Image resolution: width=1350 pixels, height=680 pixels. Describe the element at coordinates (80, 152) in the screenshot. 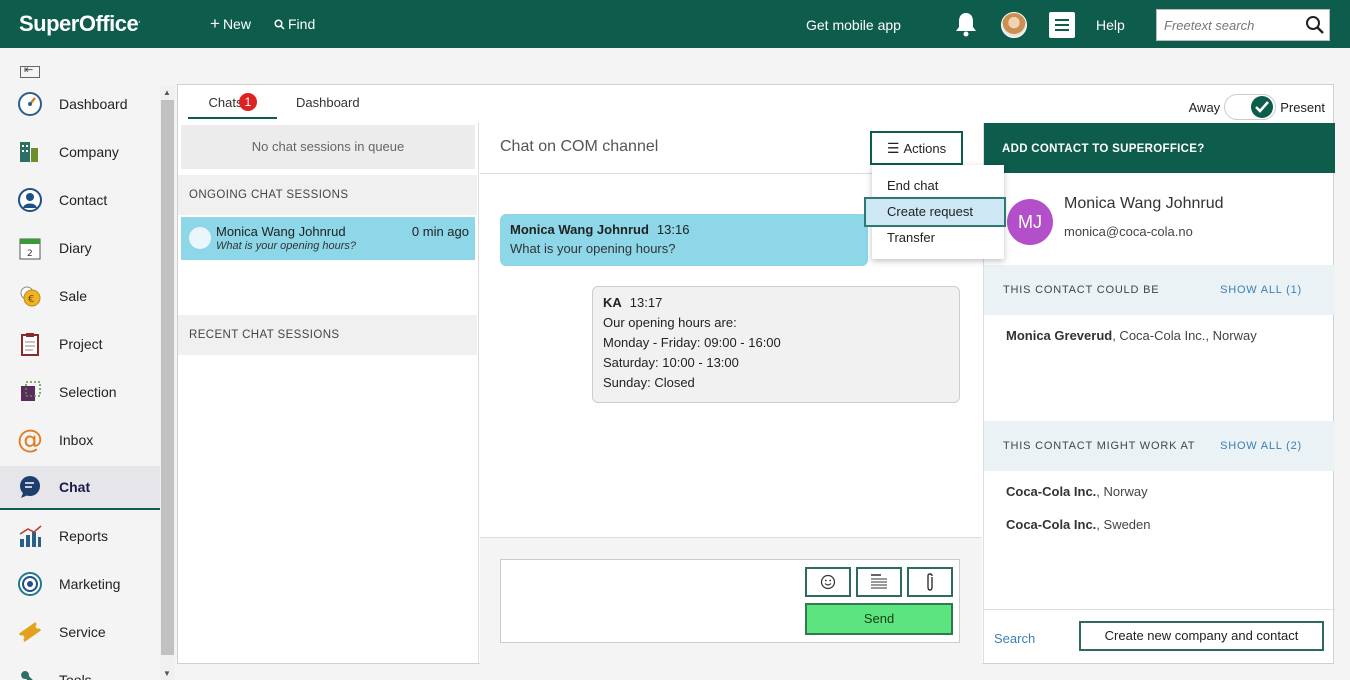

I see `sidebar-item-company: Company` at that location.